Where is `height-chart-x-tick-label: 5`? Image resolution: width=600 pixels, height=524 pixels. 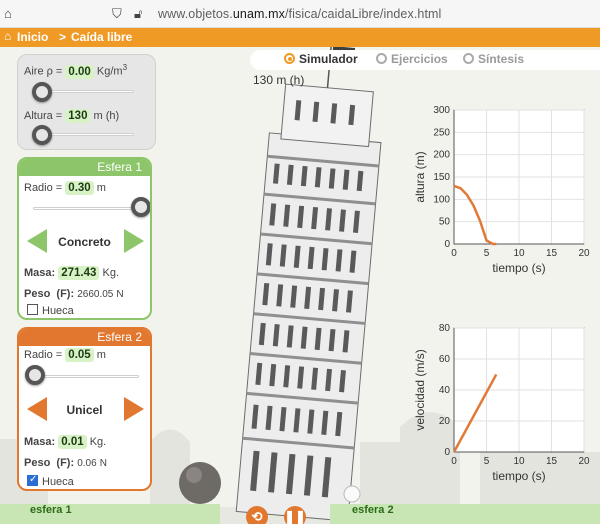 height-chart-x-tick-label: 5 is located at coordinates (487, 253).